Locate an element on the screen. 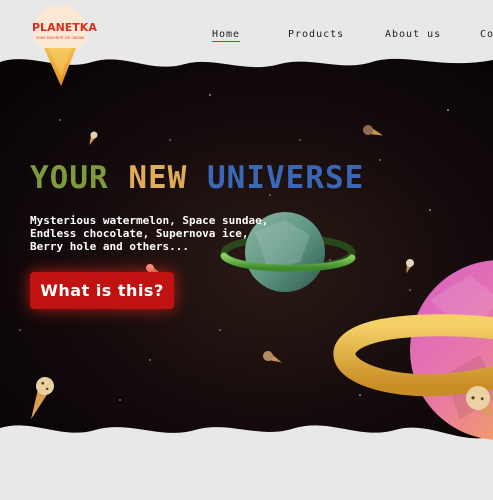  description-line: Endless chocolate, Supernova ice, is located at coordinates (139, 233).